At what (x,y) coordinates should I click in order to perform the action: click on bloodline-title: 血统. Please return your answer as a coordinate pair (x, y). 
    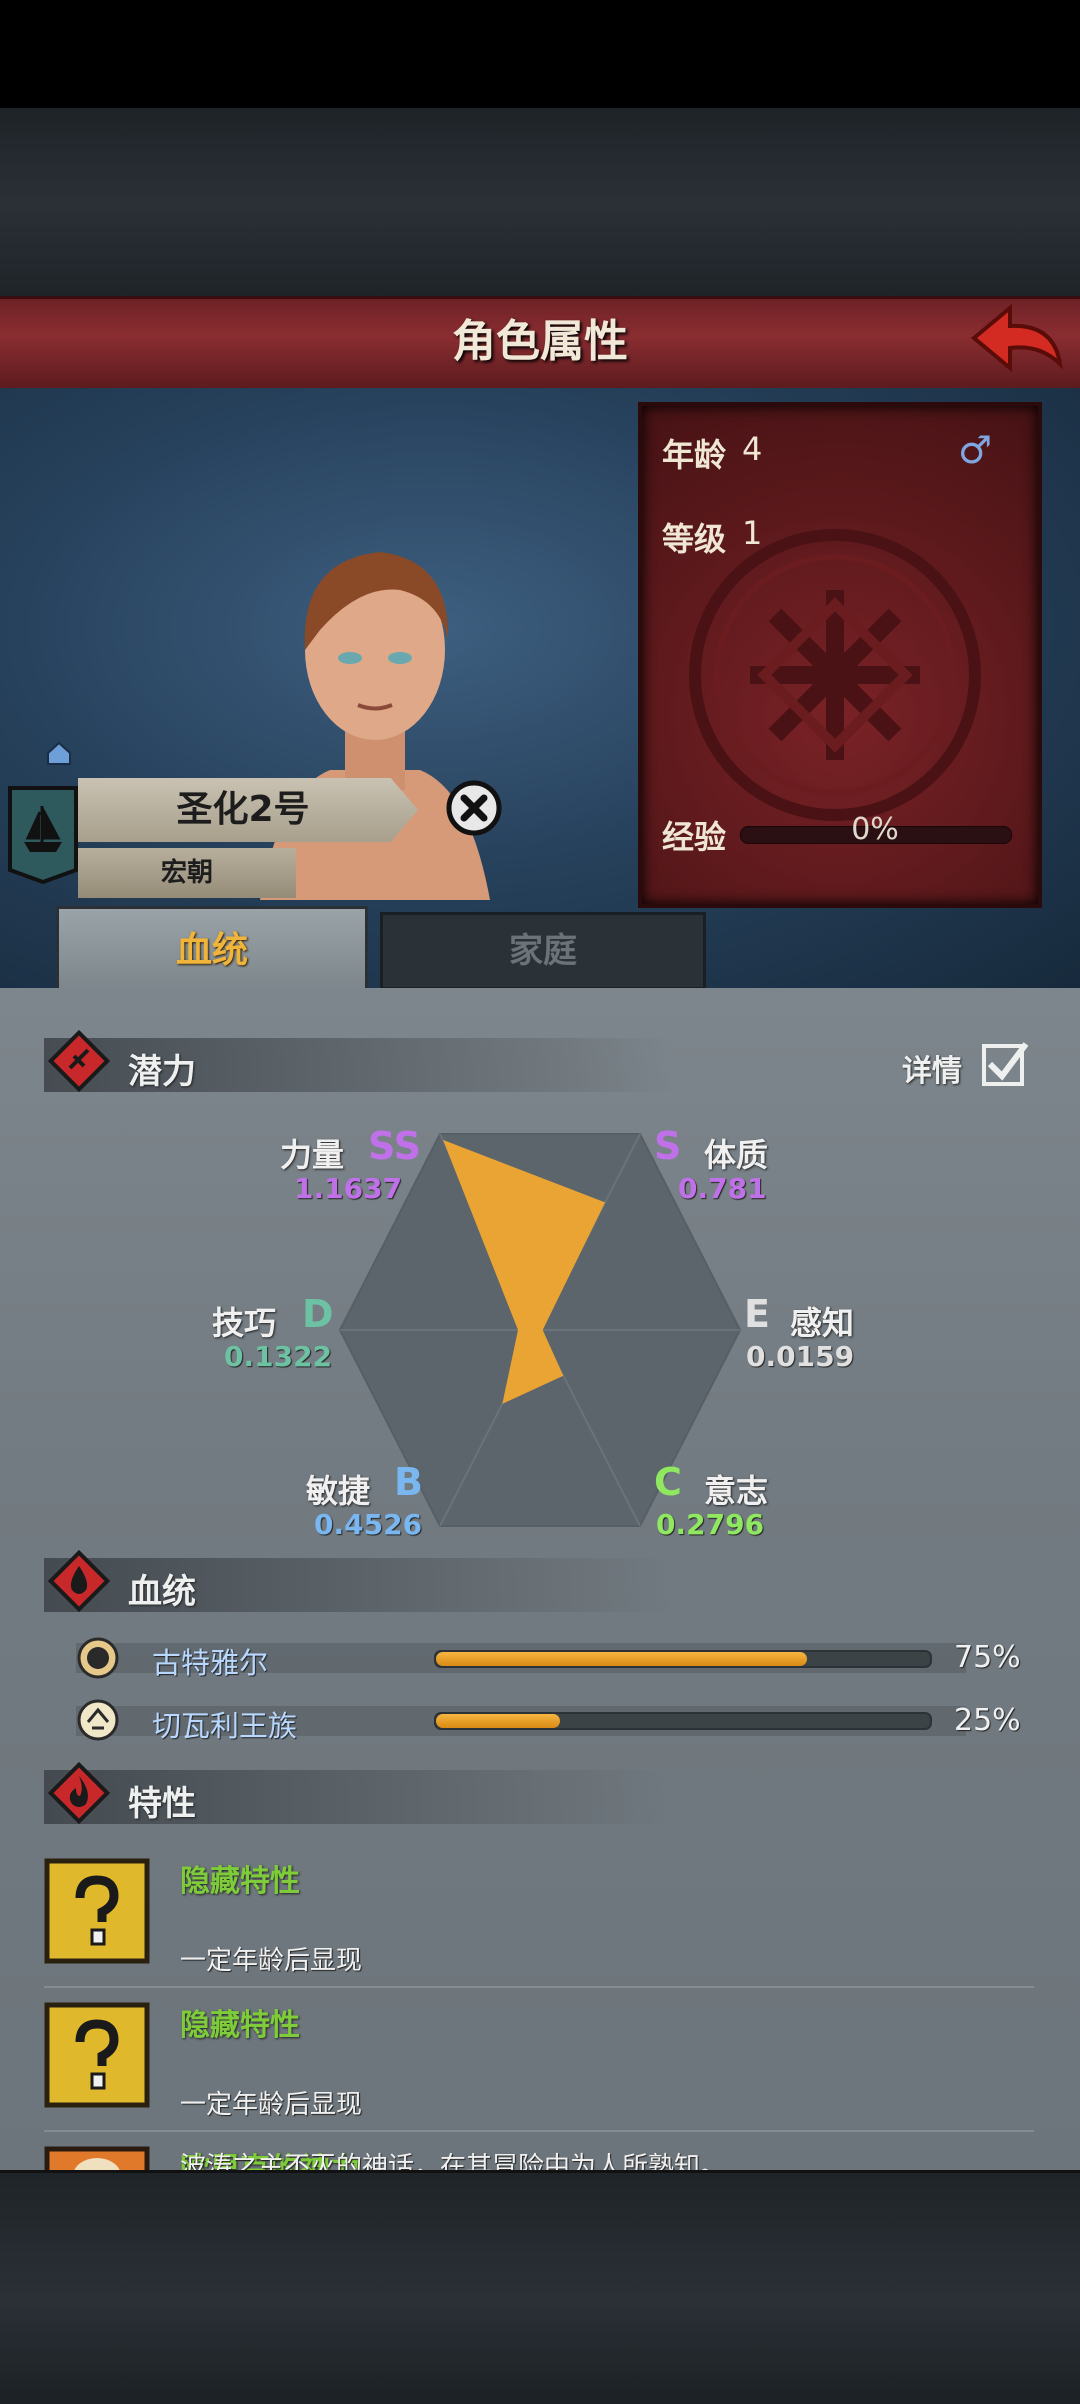
    Looking at the image, I should click on (162, 1592).